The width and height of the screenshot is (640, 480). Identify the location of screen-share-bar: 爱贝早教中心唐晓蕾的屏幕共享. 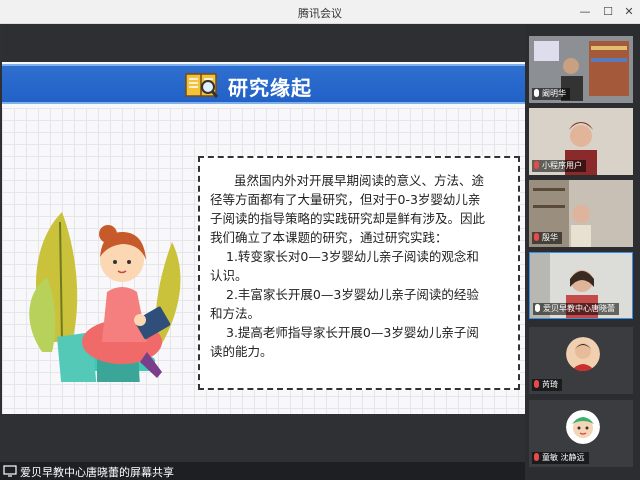
(262, 471).